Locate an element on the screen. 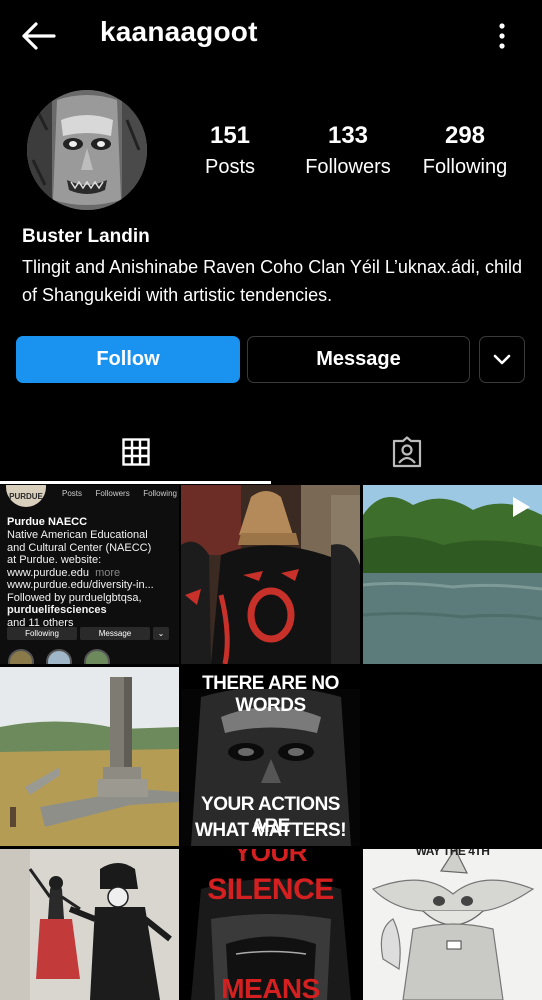 The width and height of the screenshot is (542, 1000). post1-highlights is located at coordinates (59, 656).